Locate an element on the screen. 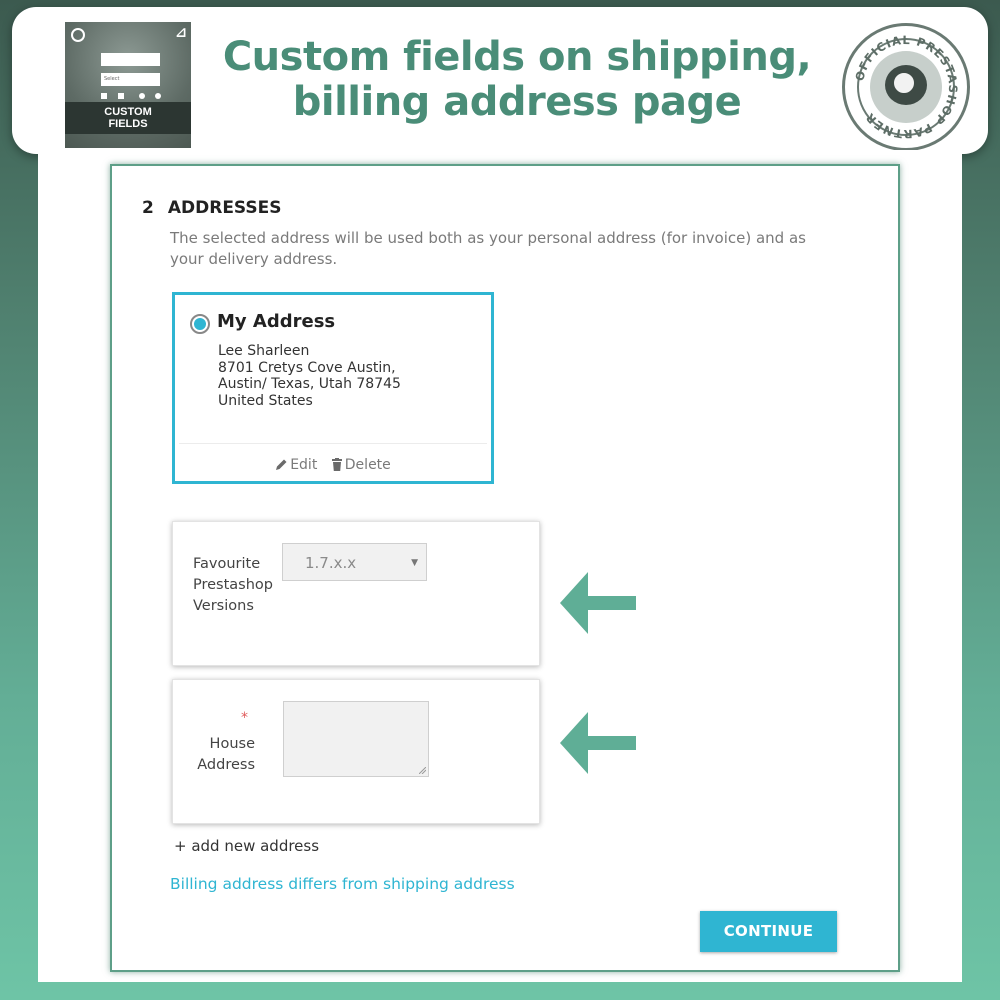 The height and width of the screenshot is (1000, 1000). continue-button: CONTINUE is located at coordinates (768, 931).